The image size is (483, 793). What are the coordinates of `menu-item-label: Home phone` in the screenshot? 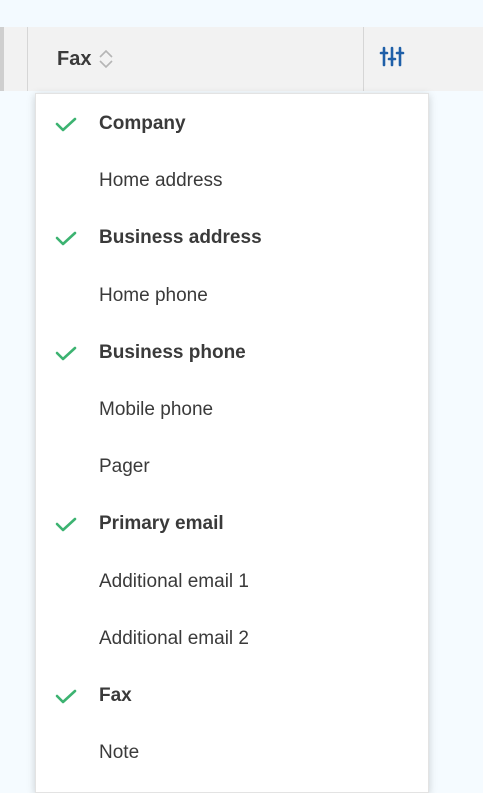 It's located at (153, 295).